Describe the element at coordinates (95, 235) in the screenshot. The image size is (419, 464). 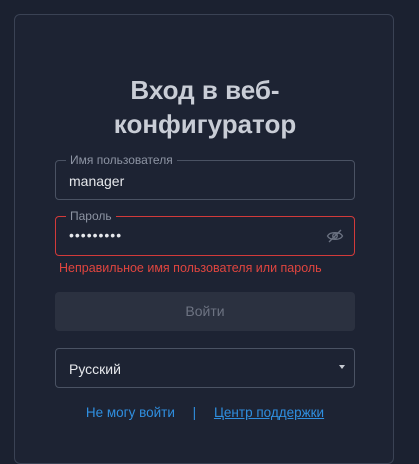
I see `password-value: •••••••••` at that location.